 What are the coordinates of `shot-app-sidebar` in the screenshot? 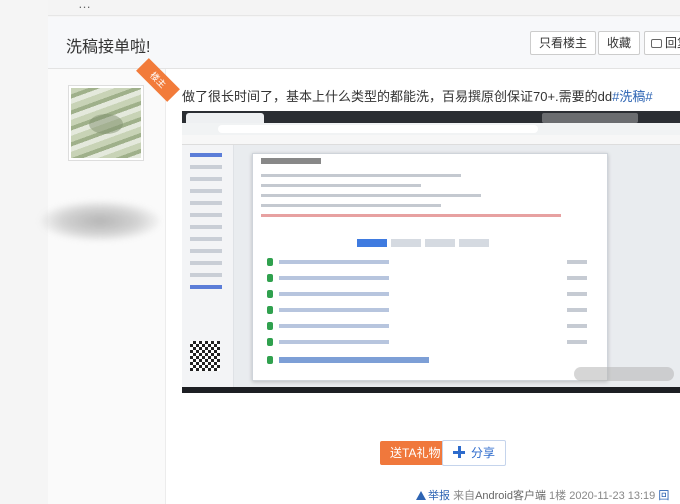 It's located at (208, 266).